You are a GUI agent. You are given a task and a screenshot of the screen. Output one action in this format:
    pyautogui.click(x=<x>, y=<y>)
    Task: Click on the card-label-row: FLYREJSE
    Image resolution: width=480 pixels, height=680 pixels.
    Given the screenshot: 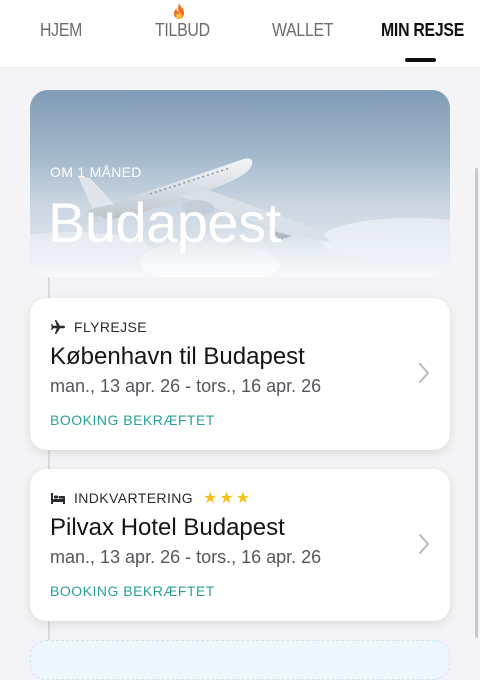 What is the action you would take?
    pyautogui.click(x=98, y=327)
    